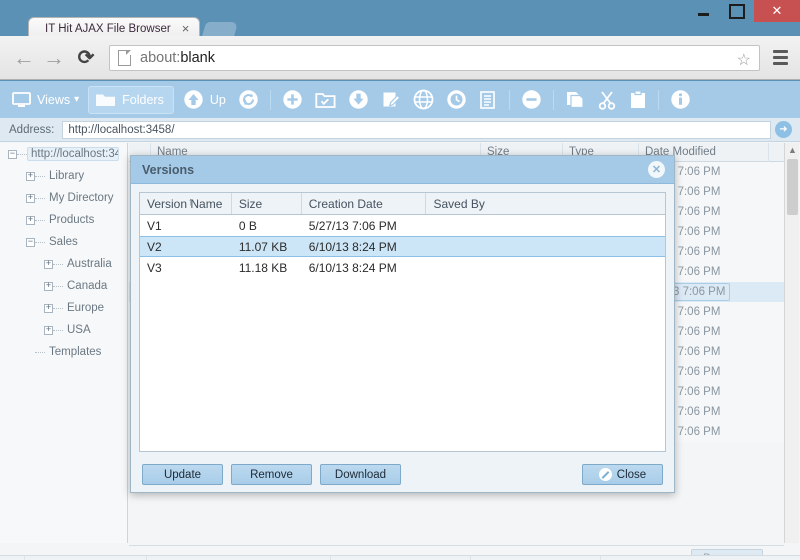 Image resolution: width=800 pixels, height=560 pixels. Describe the element at coordinates (744, 60) in the screenshot. I see `bookmark-star-icon: ☆` at that location.